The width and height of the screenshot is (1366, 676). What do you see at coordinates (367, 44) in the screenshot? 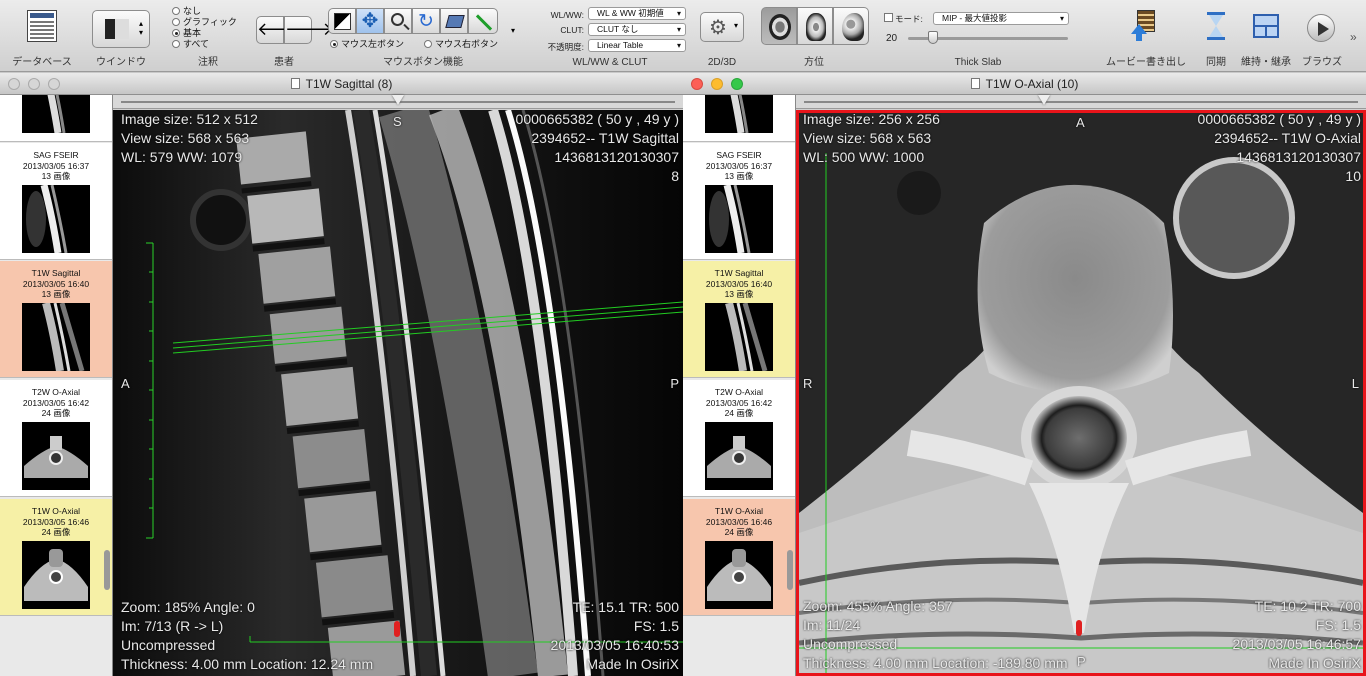
I see `mouse-left-option: マウス左ボタン` at bounding box center [367, 44].